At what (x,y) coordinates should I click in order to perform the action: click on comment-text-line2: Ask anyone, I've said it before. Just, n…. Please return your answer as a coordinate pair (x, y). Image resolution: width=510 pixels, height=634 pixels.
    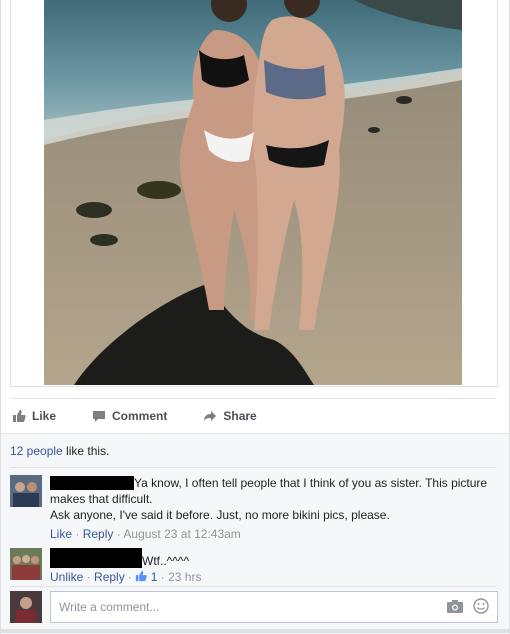
    Looking at the image, I should click on (220, 515).